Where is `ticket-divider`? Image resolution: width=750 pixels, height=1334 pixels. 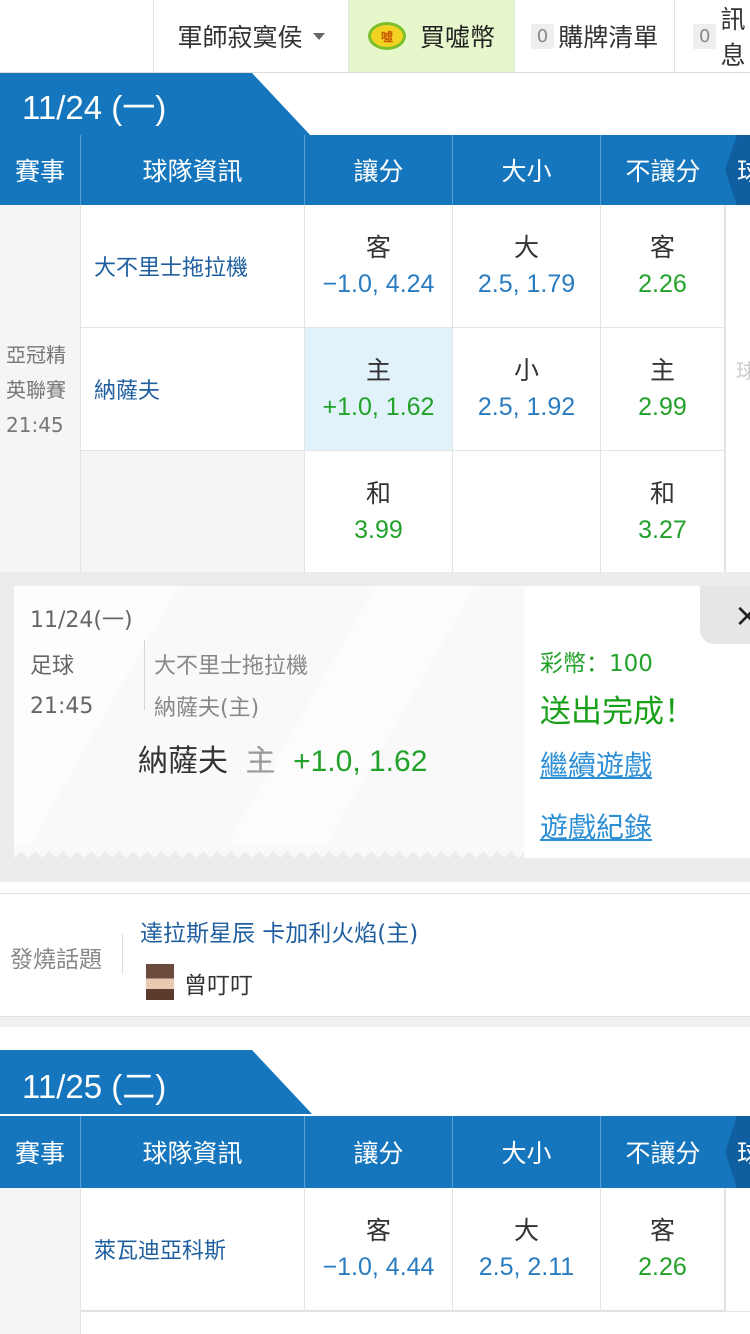
ticket-divider is located at coordinates (144, 675).